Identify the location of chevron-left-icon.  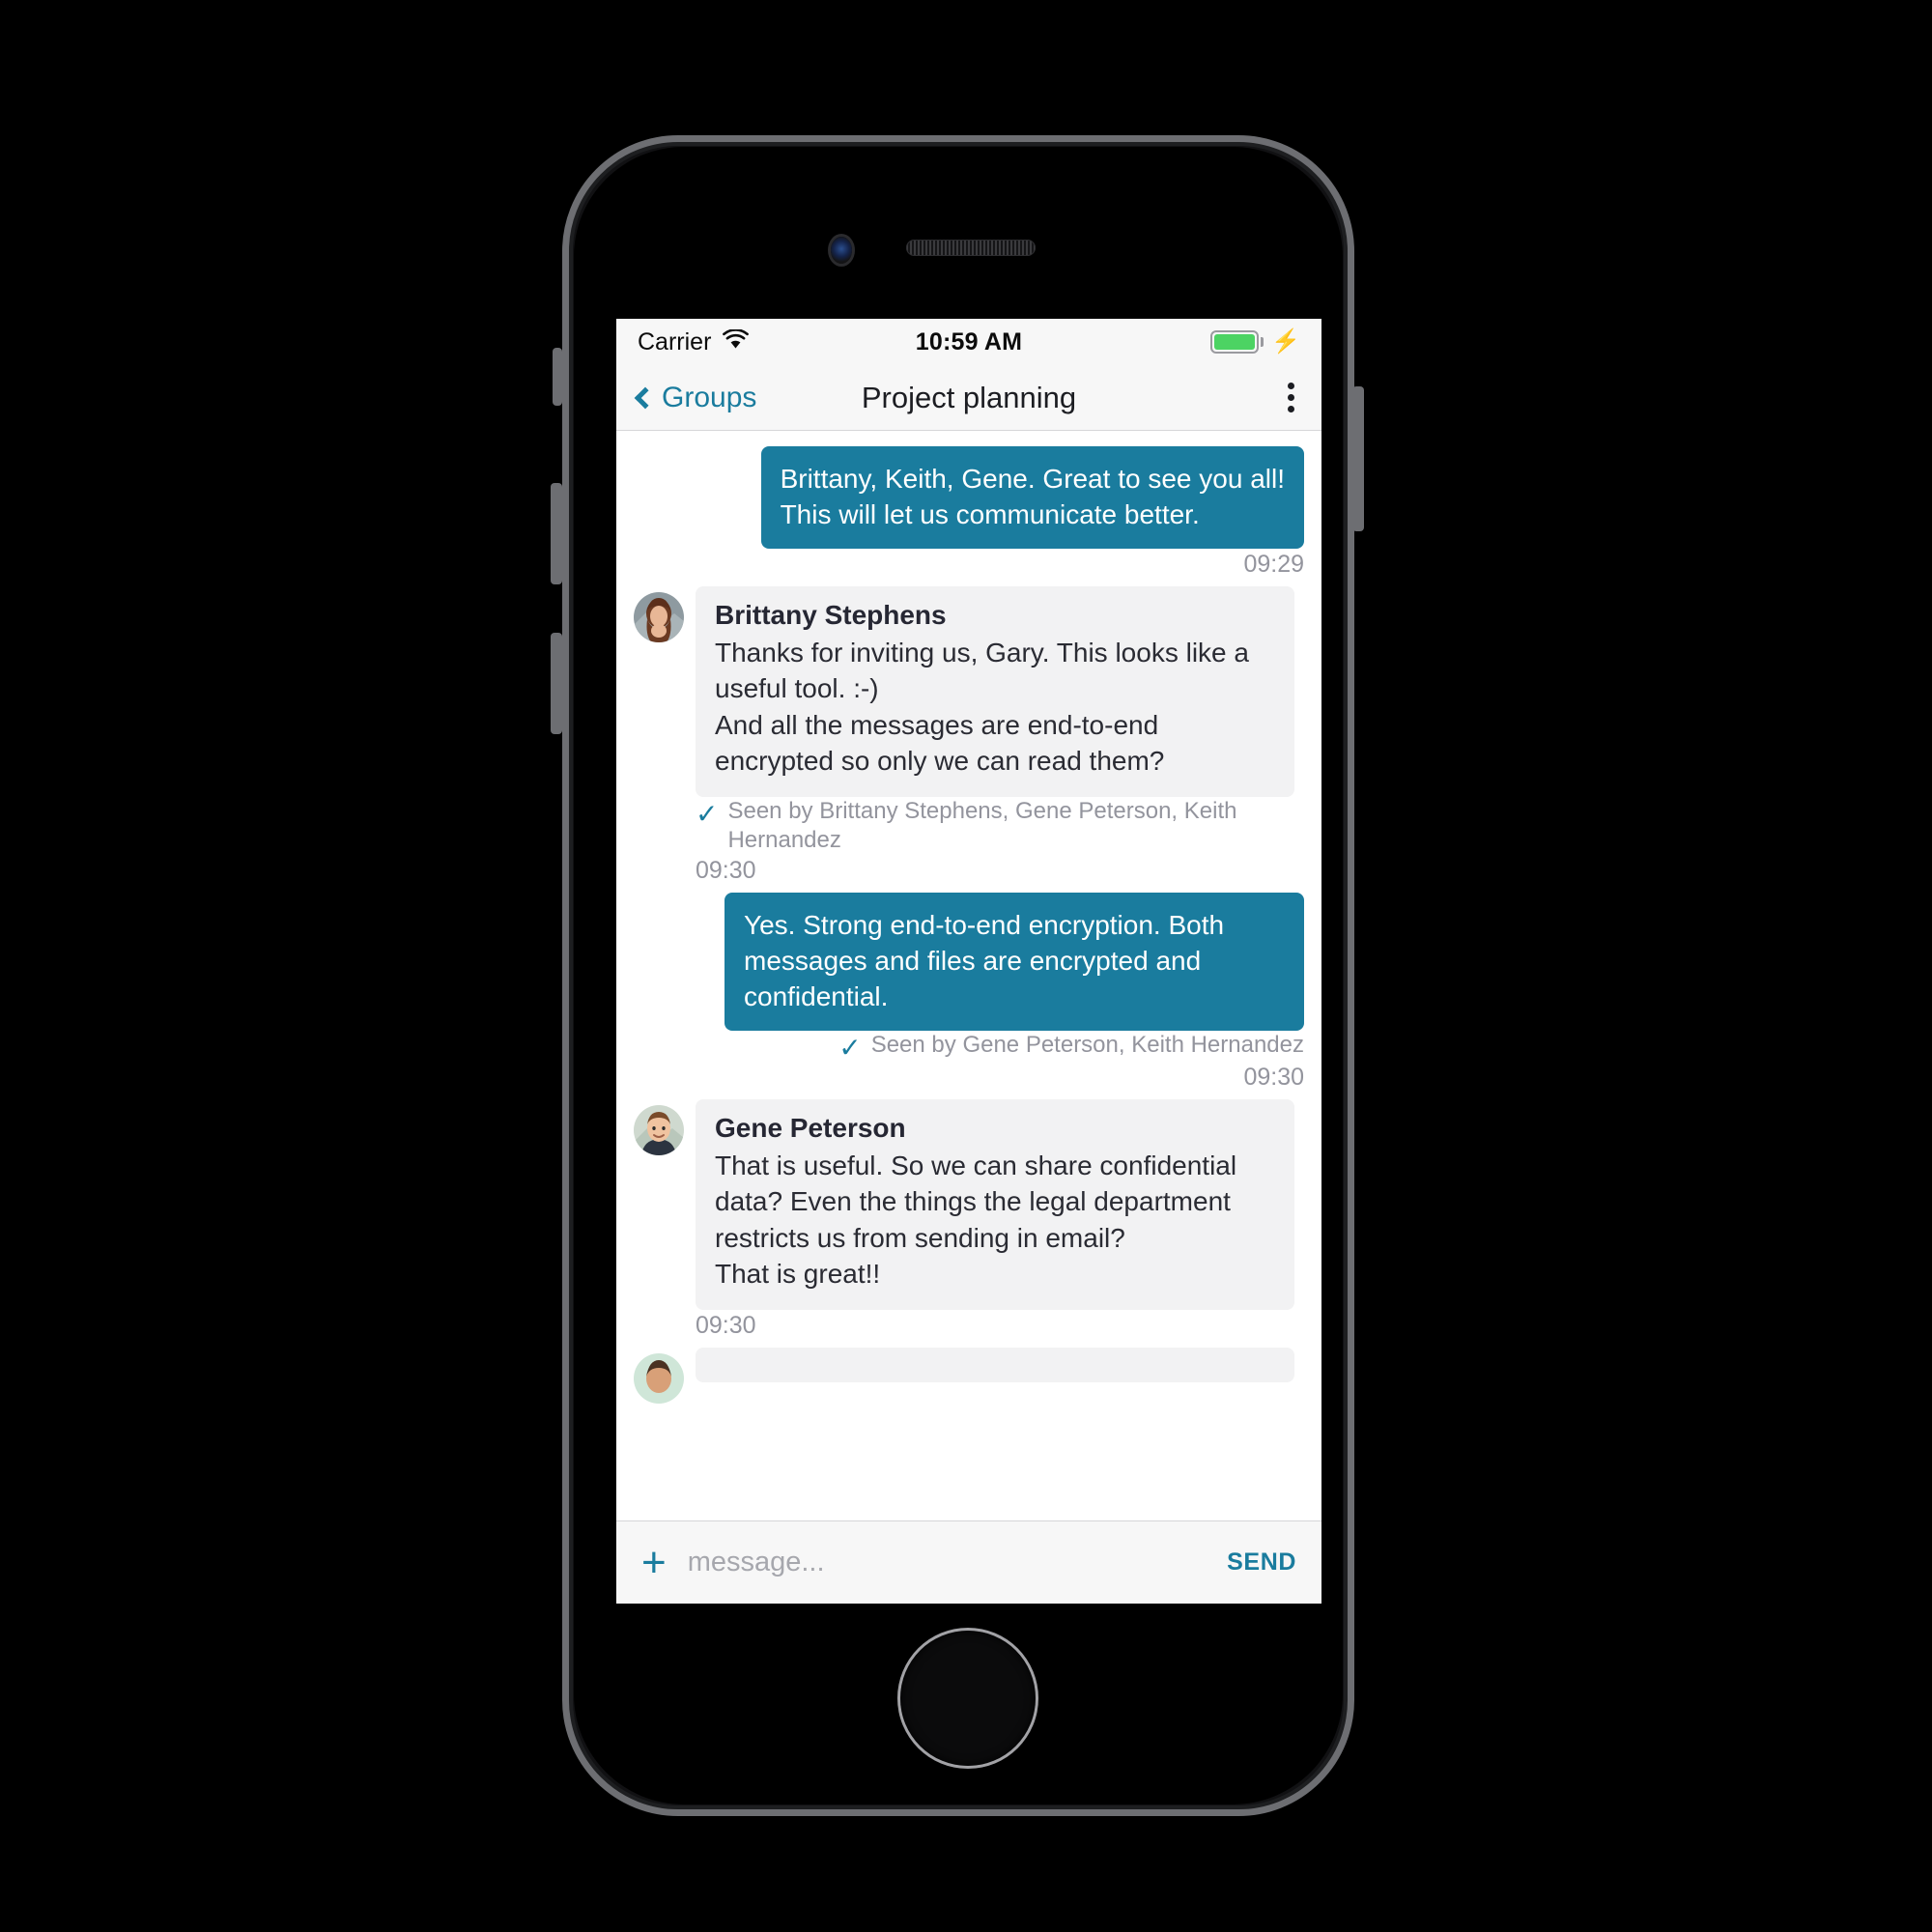
(645, 397).